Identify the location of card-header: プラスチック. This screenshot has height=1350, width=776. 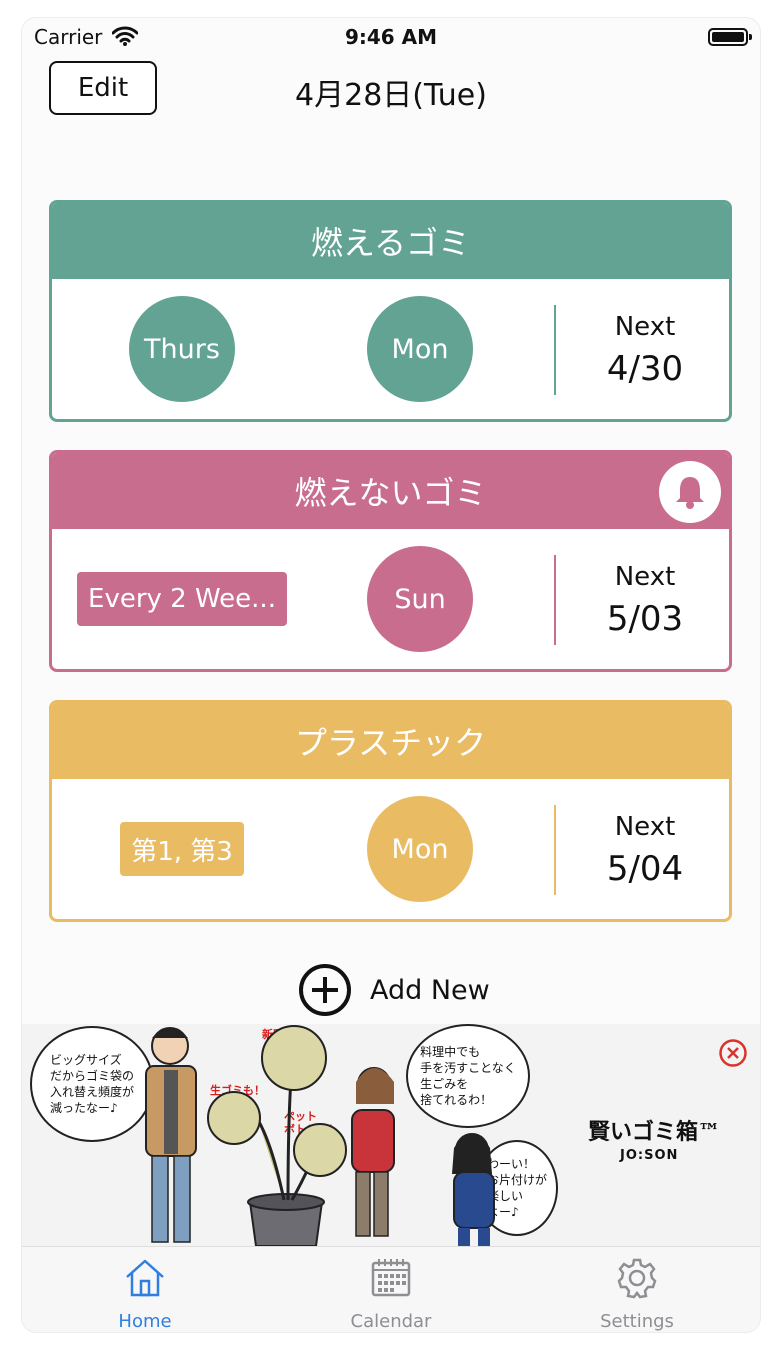
(390, 741).